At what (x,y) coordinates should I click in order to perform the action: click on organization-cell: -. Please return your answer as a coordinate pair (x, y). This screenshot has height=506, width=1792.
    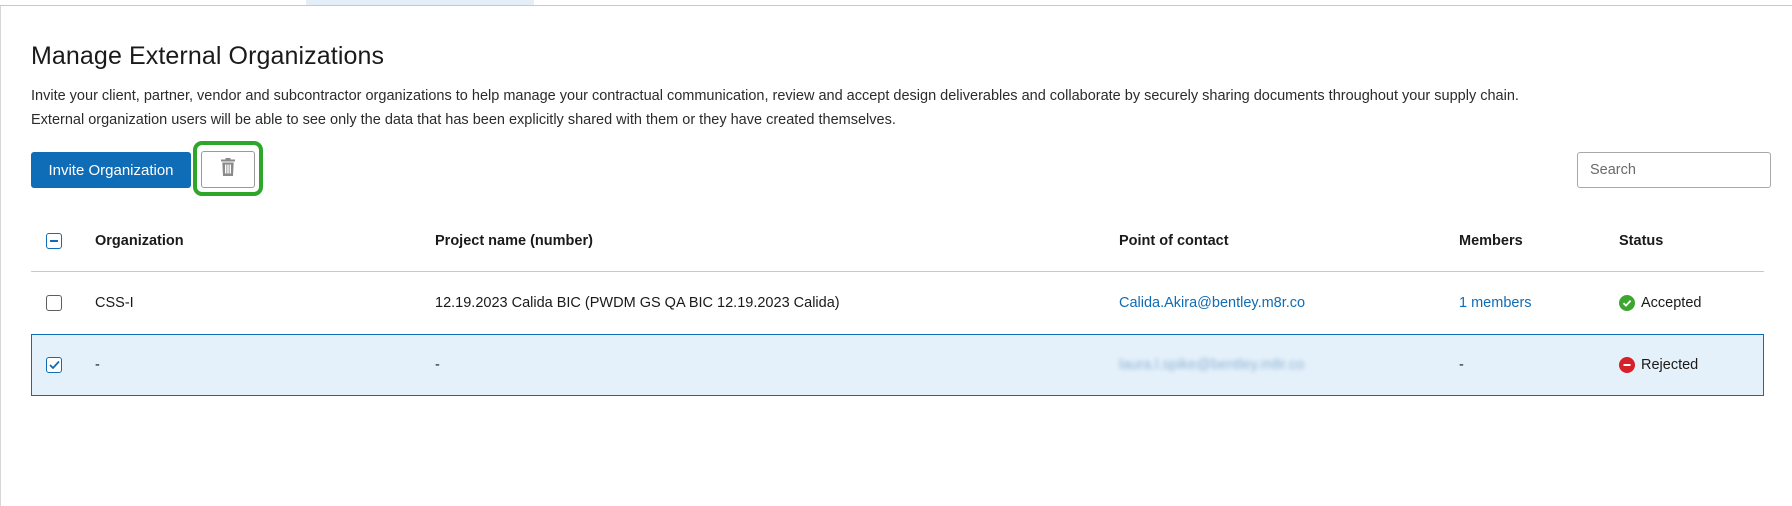
    Looking at the image, I should click on (97, 365).